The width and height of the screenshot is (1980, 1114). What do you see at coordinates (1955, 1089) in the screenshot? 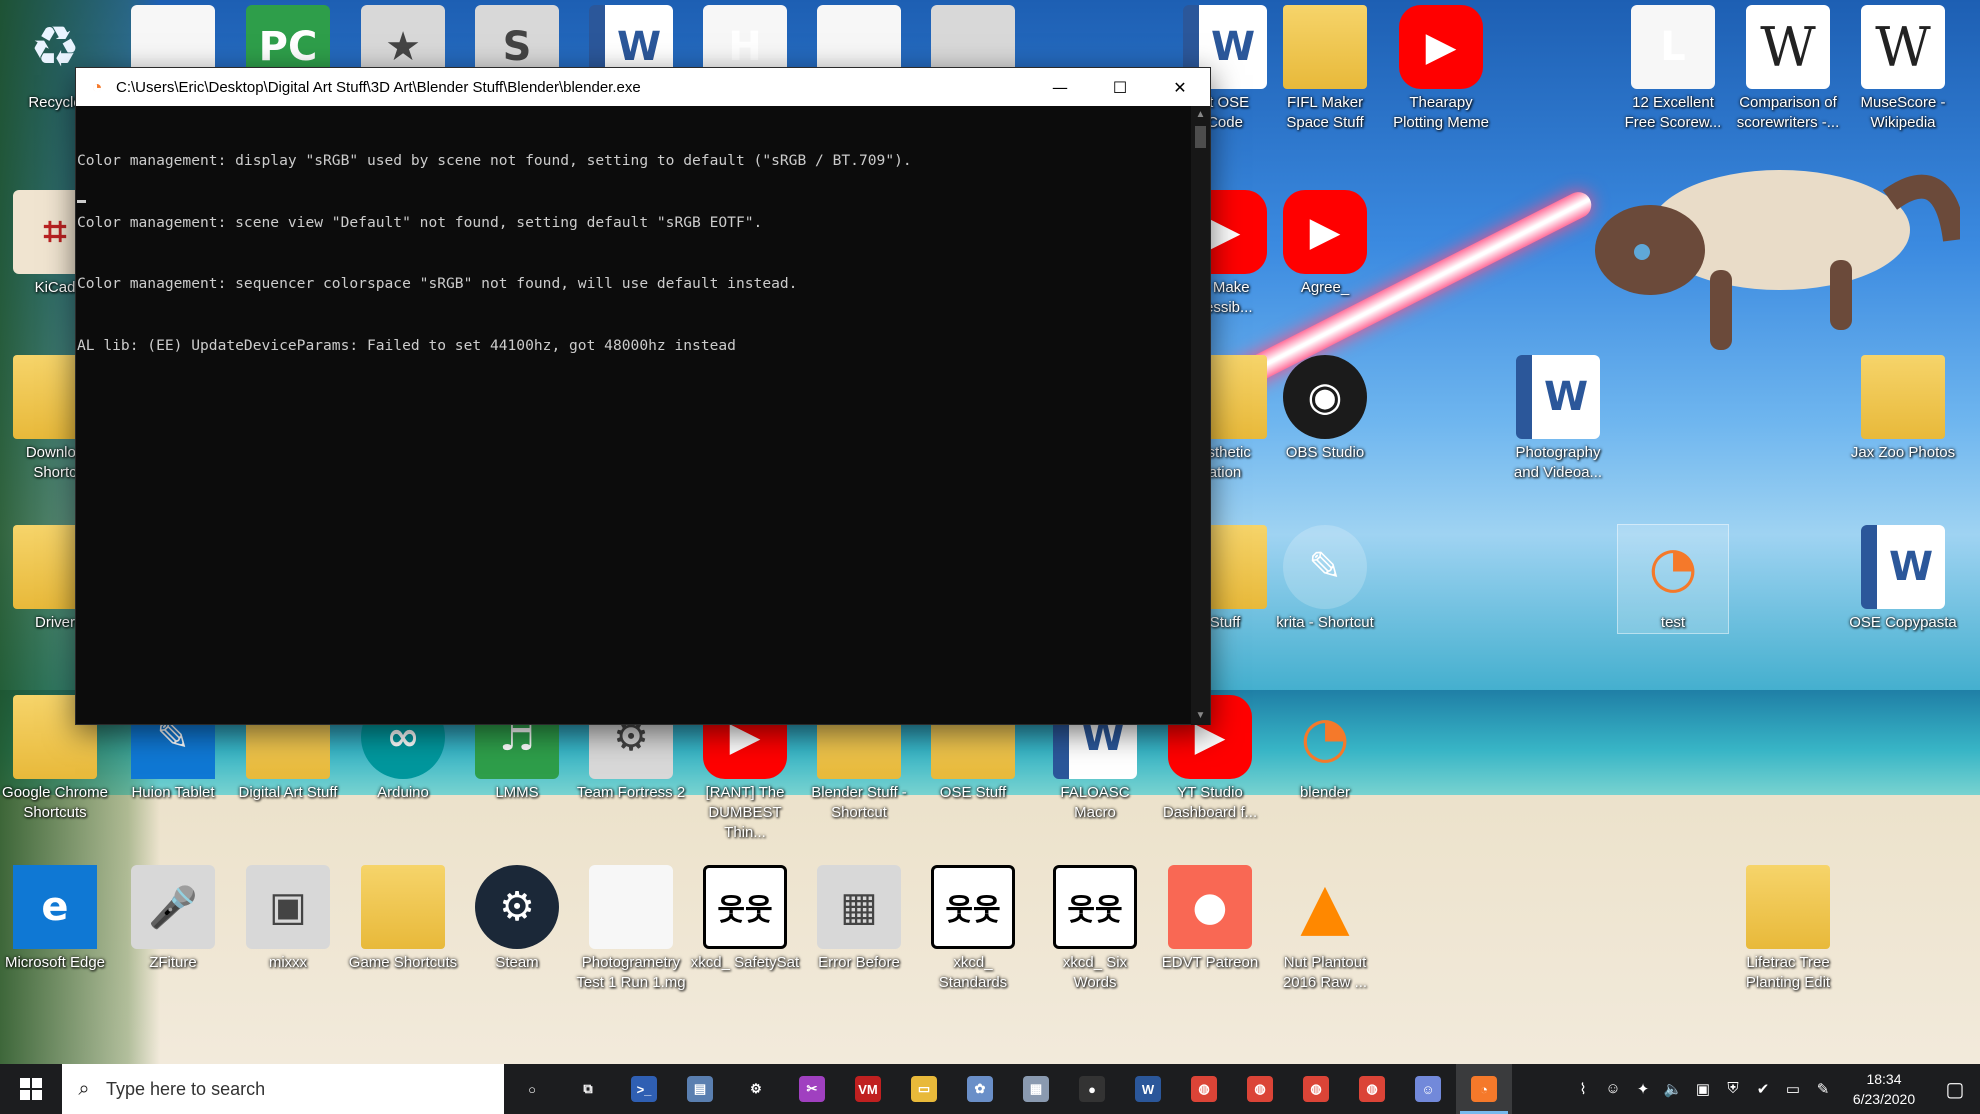
I see `notification-center-icon: ▢` at bounding box center [1955, 1089].